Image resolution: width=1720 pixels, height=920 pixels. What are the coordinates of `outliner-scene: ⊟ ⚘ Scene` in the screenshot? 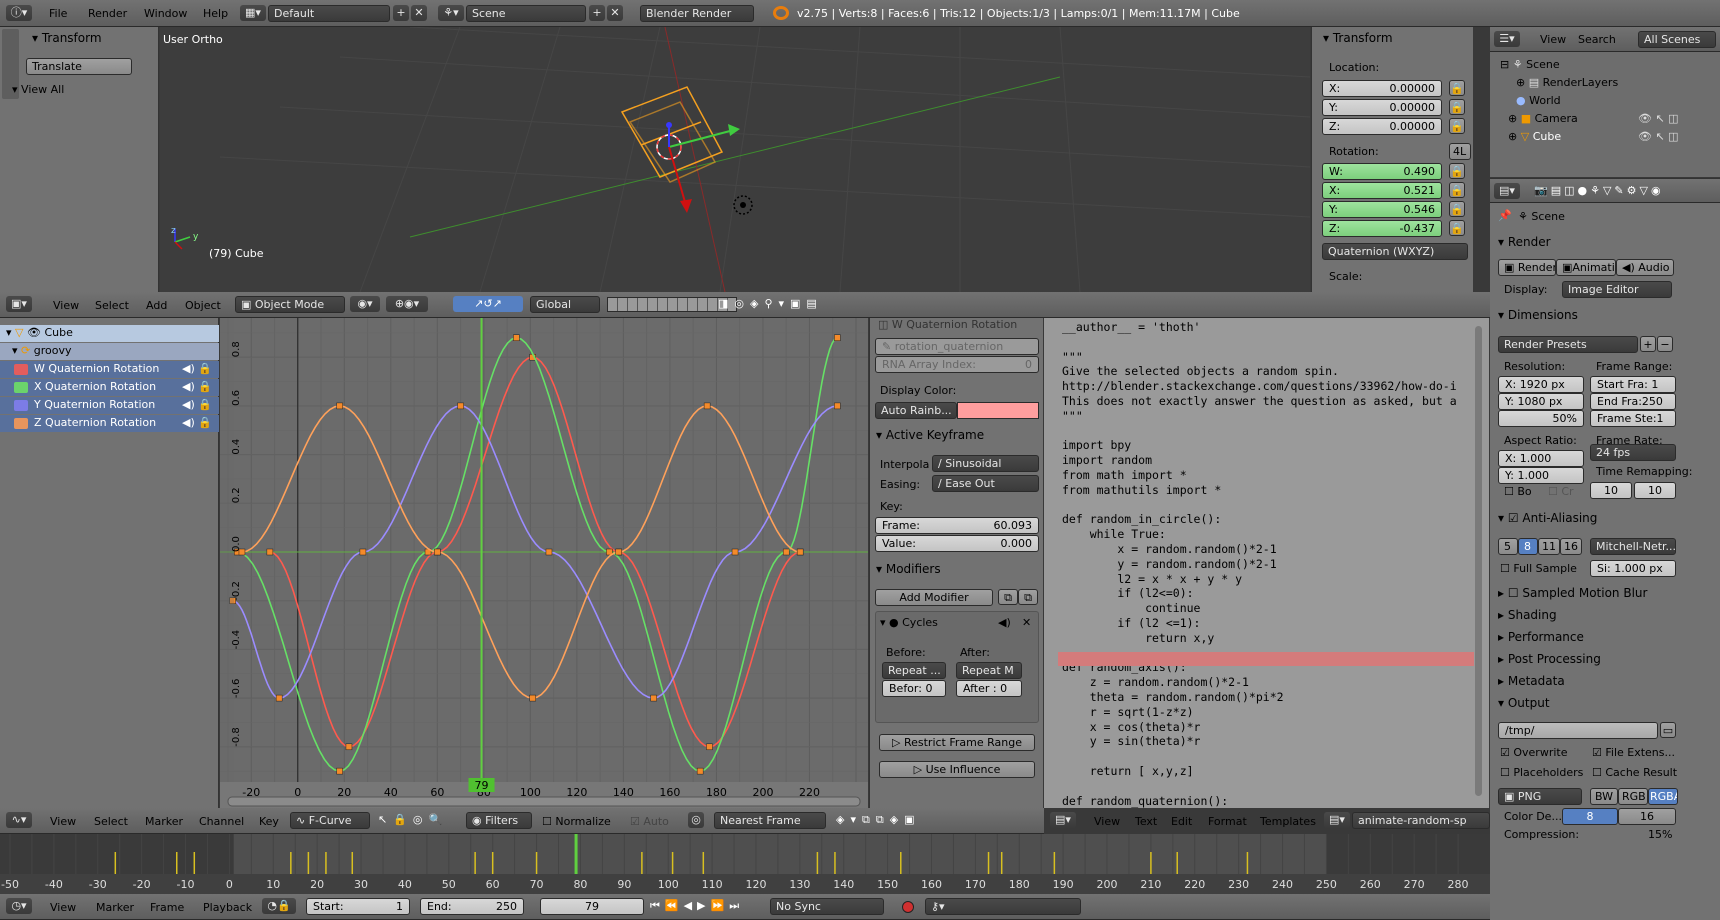 It's located at (1530, 65).